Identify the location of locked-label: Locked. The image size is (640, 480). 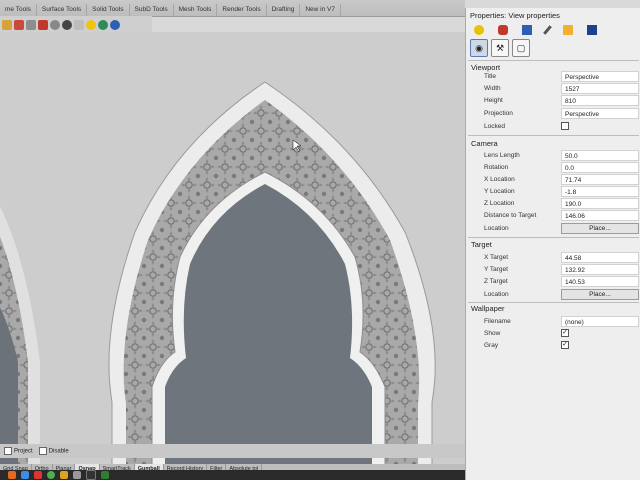
(494, 126).